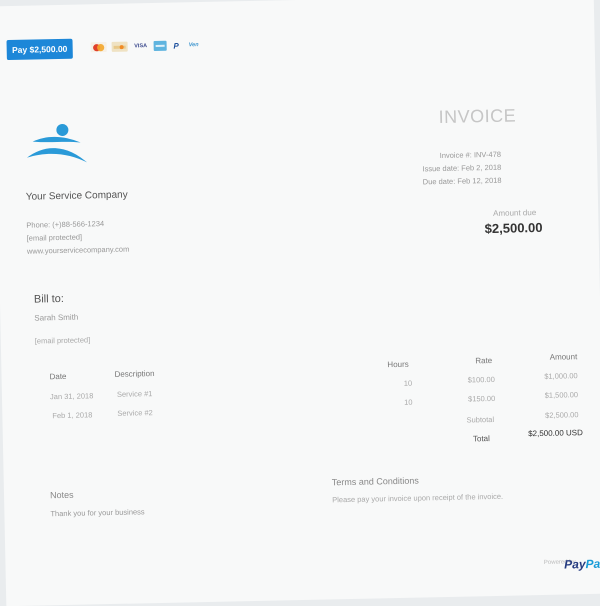  What do you see at coordinates (193, 45) in the screenshot?
I see `venmo-icon: Ven` at bounding box center [193, 45].